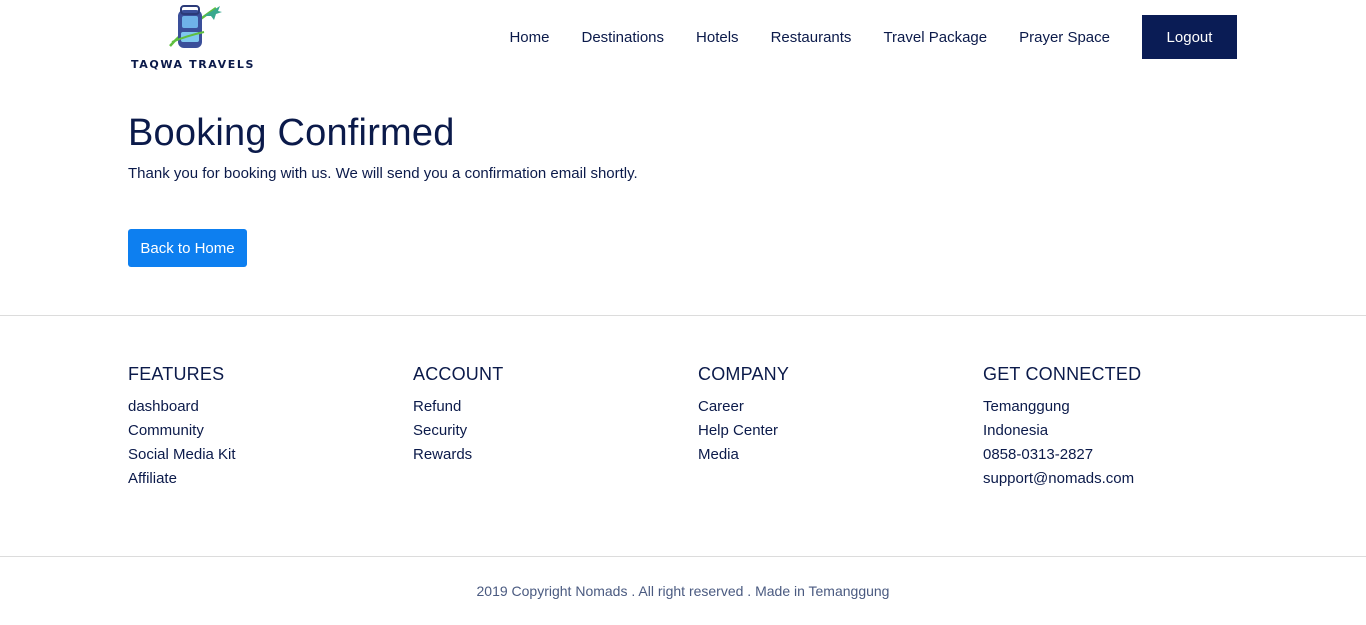 This screenshot has height=625, width=1366. What do you see at coordinates (458, 407) in the screenshot?
I see `footer-link-refund: Refund` at bounding box center [458, 407].